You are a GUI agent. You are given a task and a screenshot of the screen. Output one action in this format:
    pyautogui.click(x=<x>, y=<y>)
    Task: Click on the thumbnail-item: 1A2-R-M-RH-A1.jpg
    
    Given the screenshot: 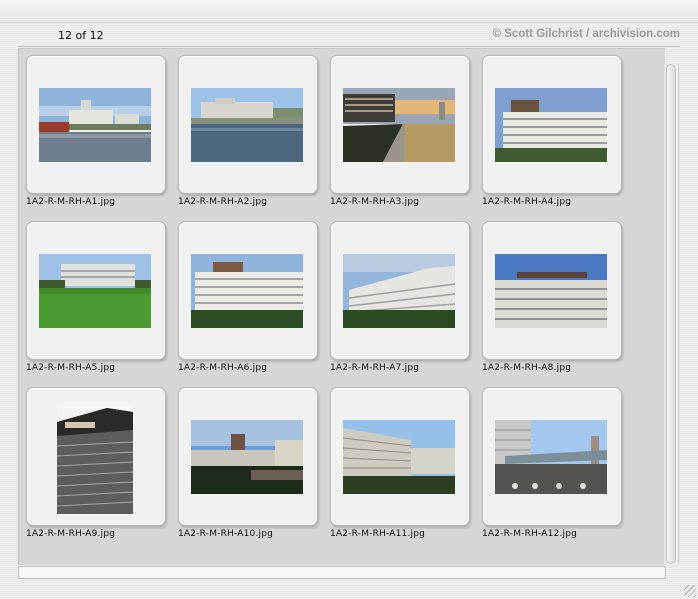 What is the action you would take?
    pyautogui.click(x=102, y=135)
    